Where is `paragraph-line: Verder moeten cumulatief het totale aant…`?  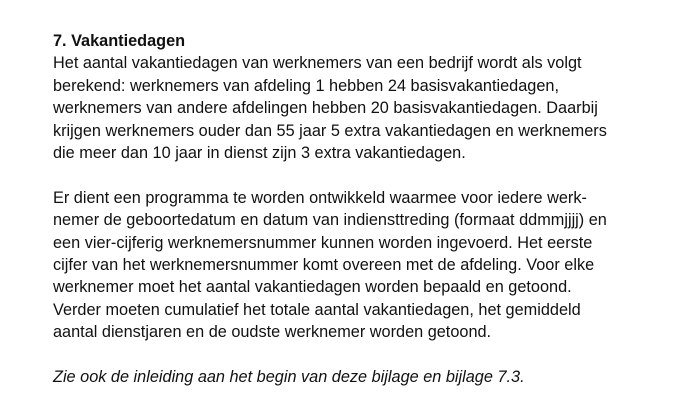 paragraph-line: Verder moeten cumulatief het totale aant… is located at coordinates (317, 309).